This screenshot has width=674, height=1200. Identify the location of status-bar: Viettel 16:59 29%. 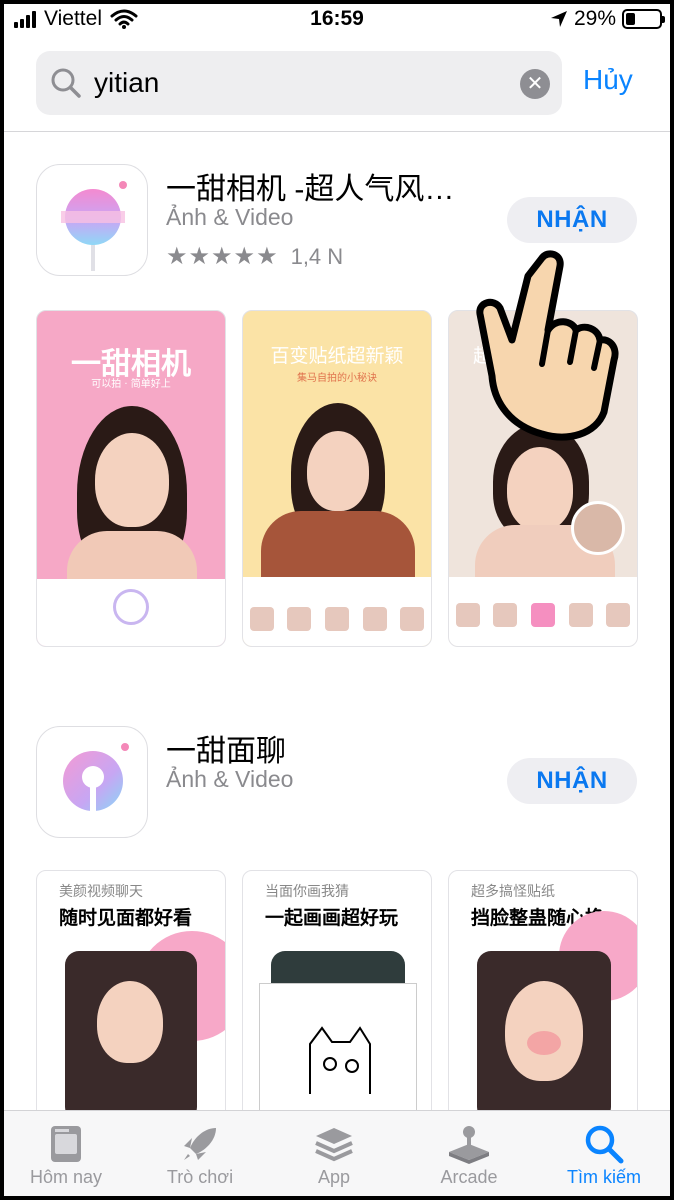
(337, 20).